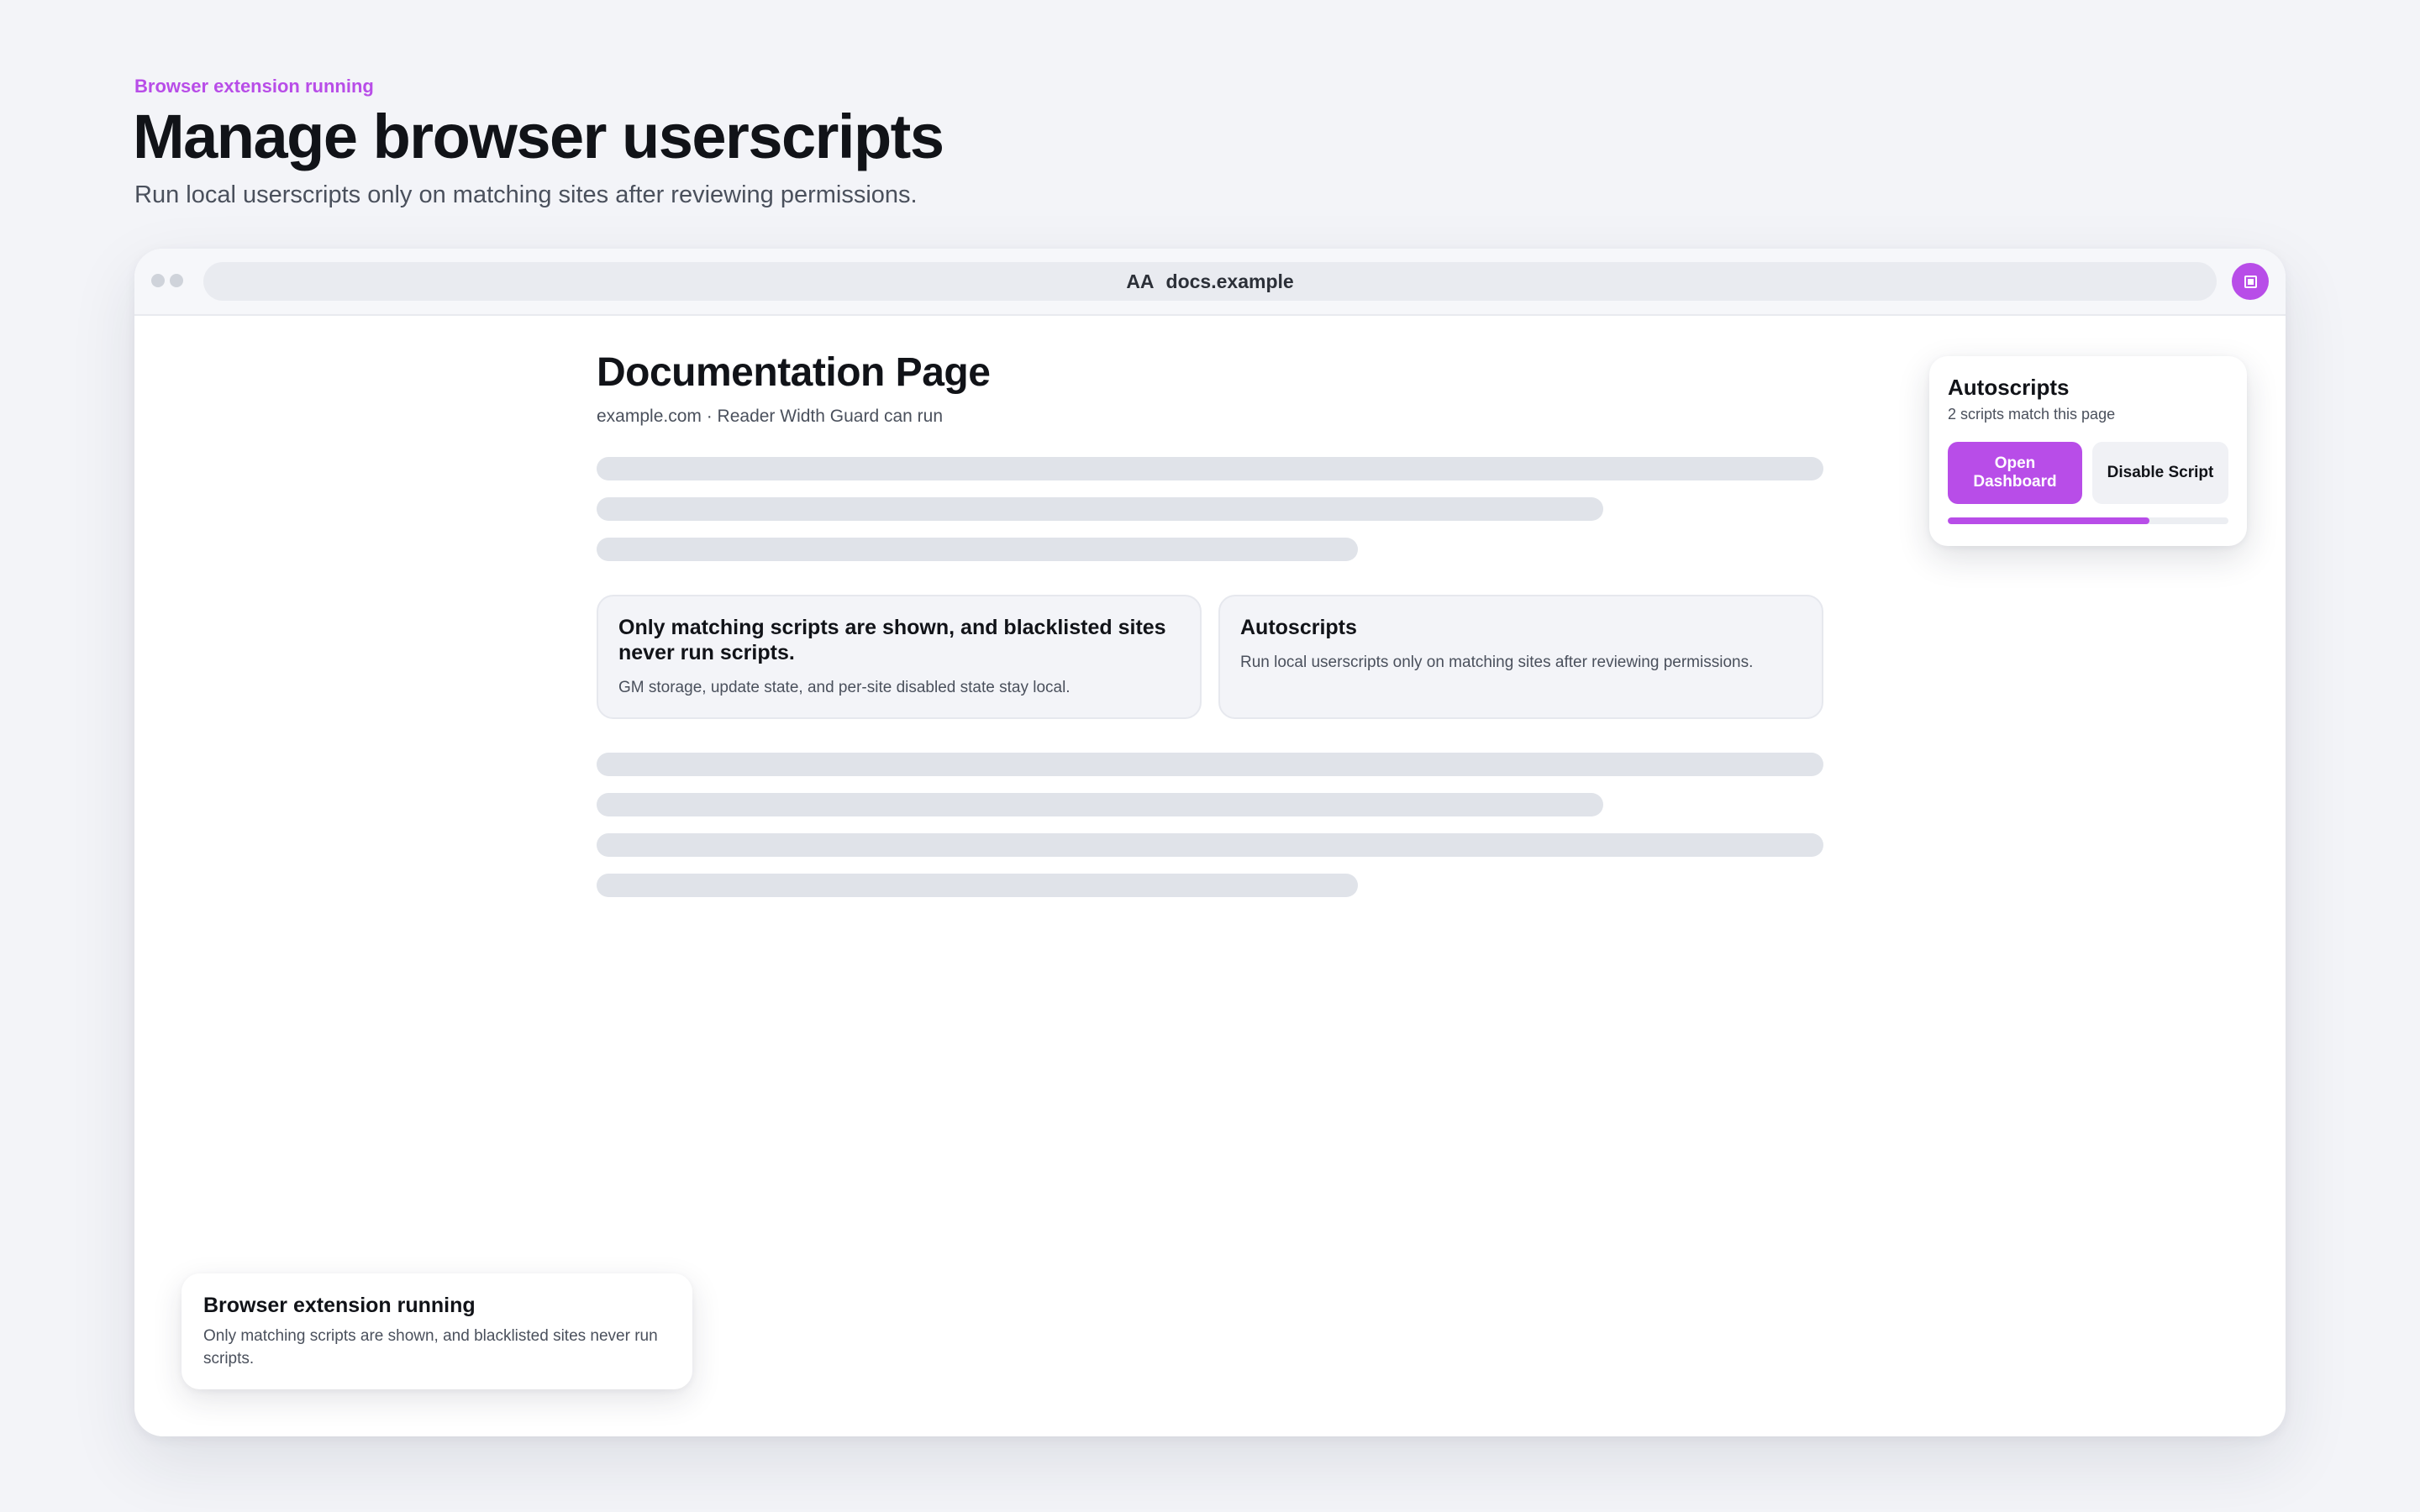  Describe the element at coordinates (1298, 627) in the screenshot. I see `info-card-title: Autoscripts` at that location.